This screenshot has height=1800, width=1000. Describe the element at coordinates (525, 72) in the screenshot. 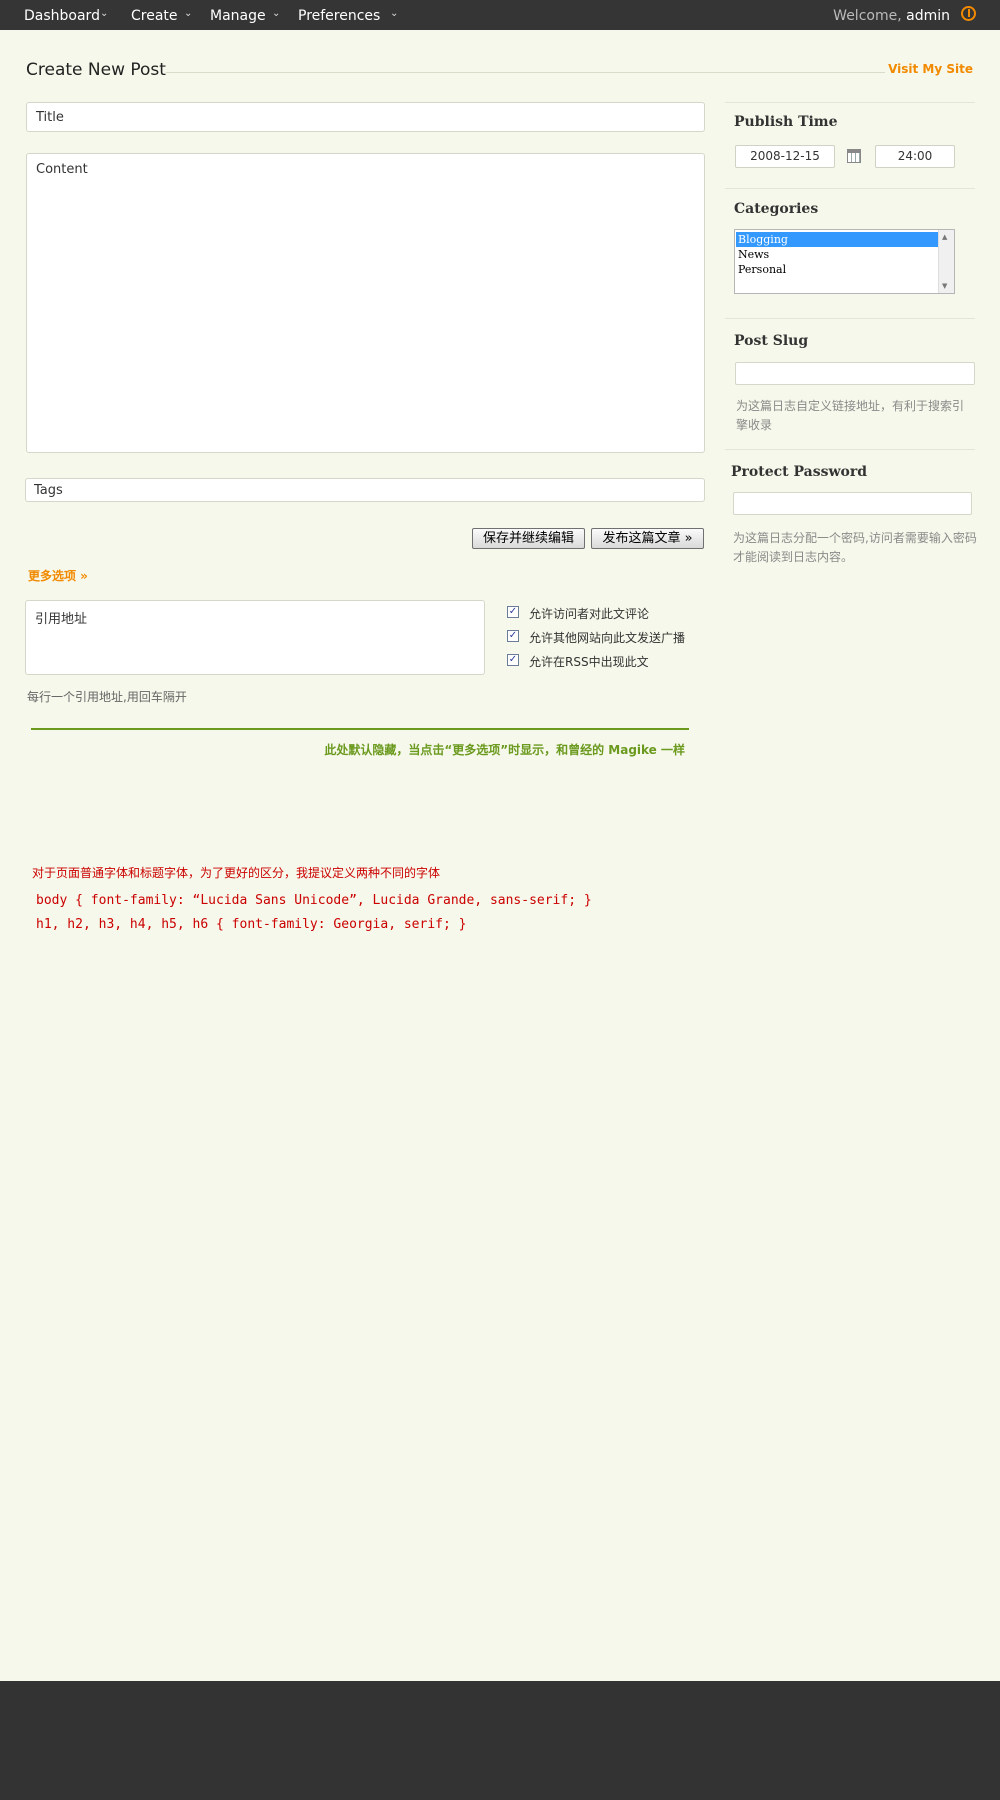

I see `title-divider` at that location.